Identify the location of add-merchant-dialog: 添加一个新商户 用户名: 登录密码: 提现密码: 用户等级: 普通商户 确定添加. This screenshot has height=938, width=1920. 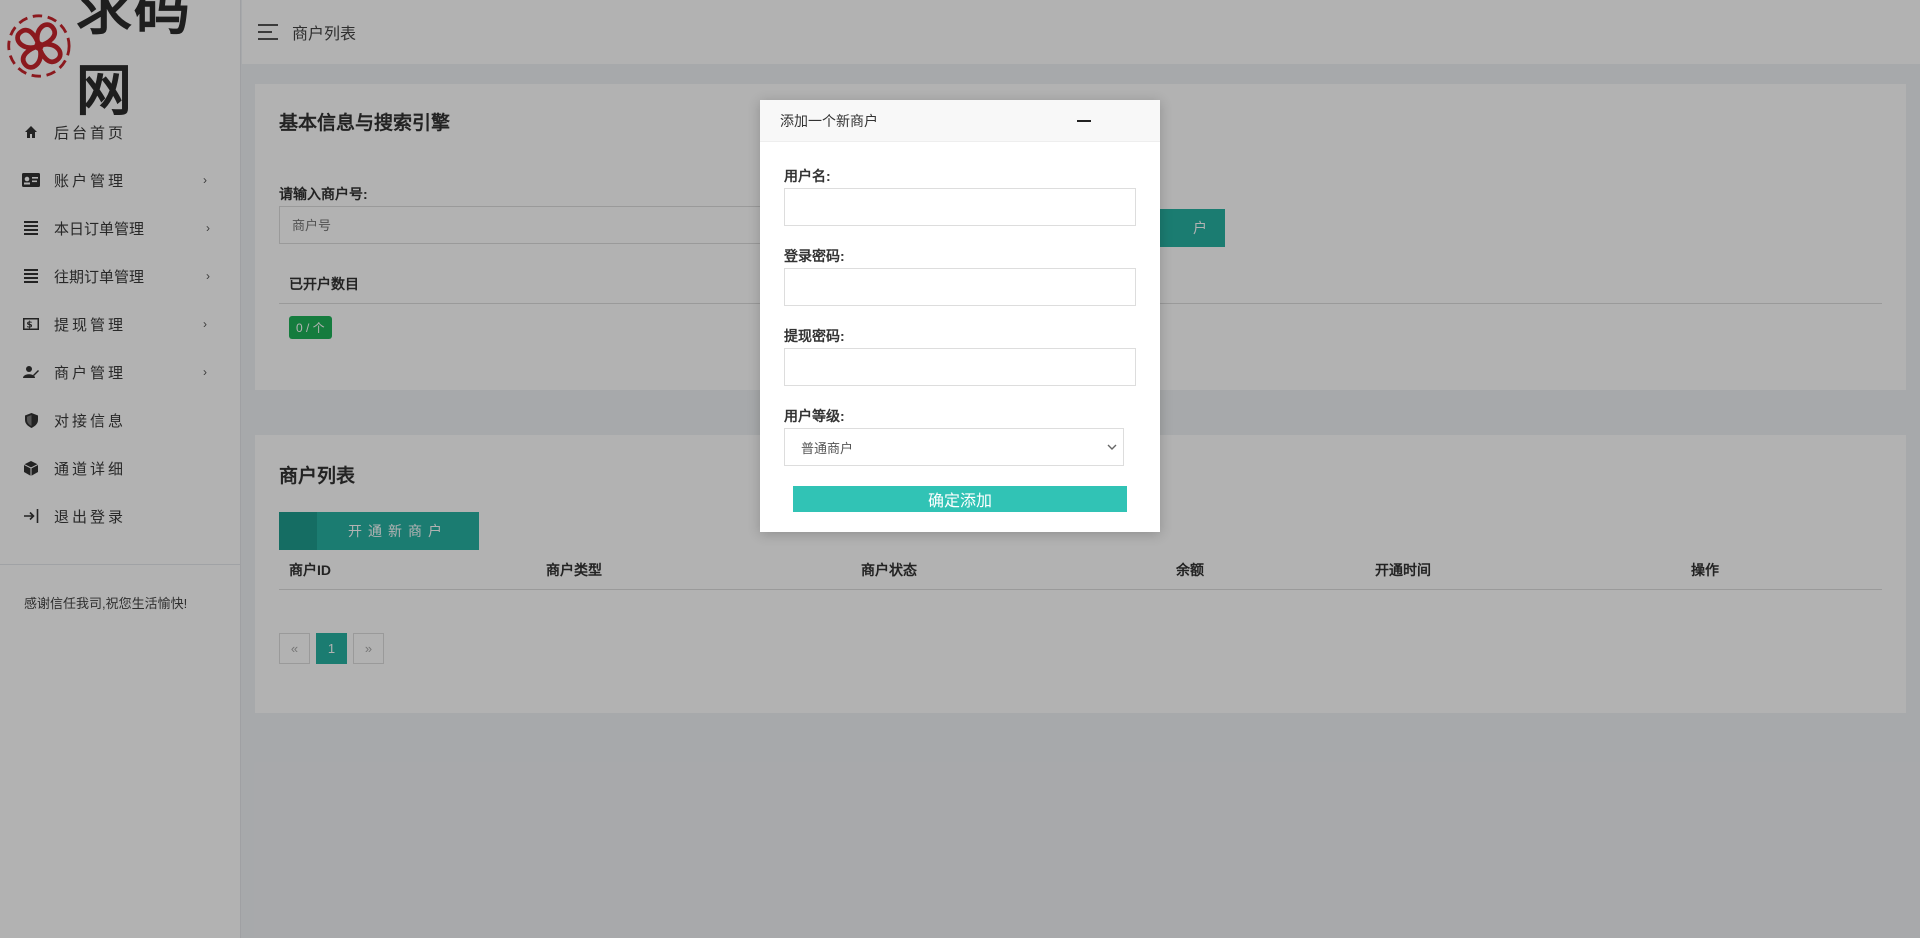
(960, 316).